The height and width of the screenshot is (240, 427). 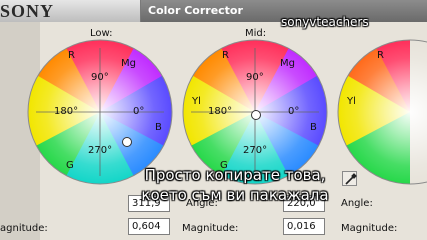 I want to click on mid-0-mark: 0°, so click(x=294, y=111).